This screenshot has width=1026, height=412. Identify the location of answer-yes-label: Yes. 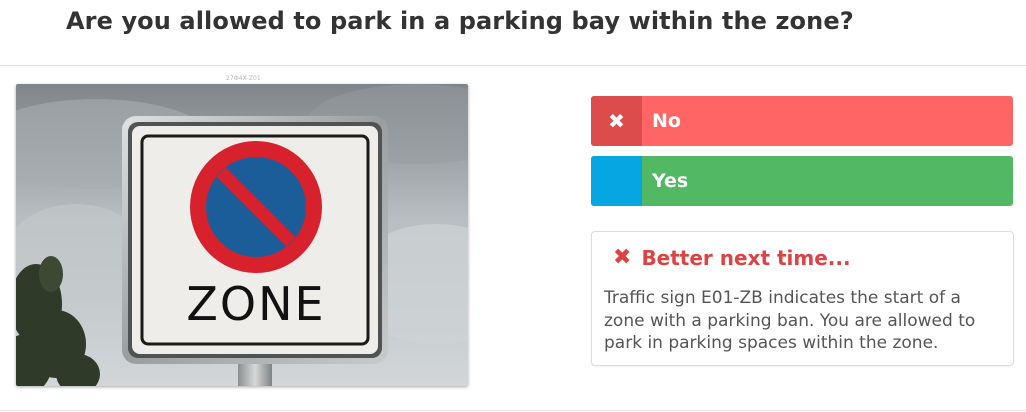
(670, 181).